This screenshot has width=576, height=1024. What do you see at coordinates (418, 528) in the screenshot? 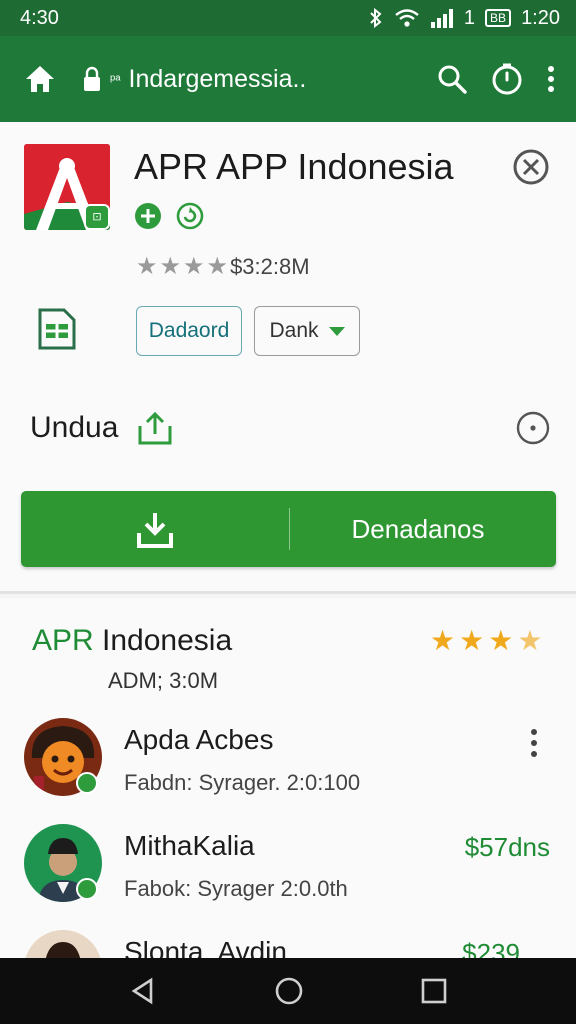
I see `download-label: Denadanos` at bounding box center [418, 528].